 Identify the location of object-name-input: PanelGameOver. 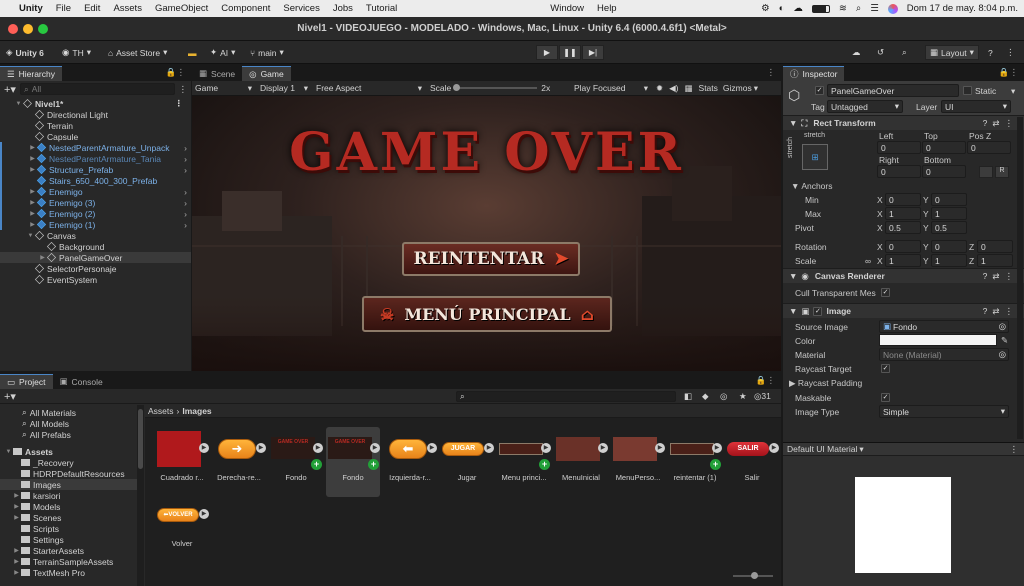
(893, 90).